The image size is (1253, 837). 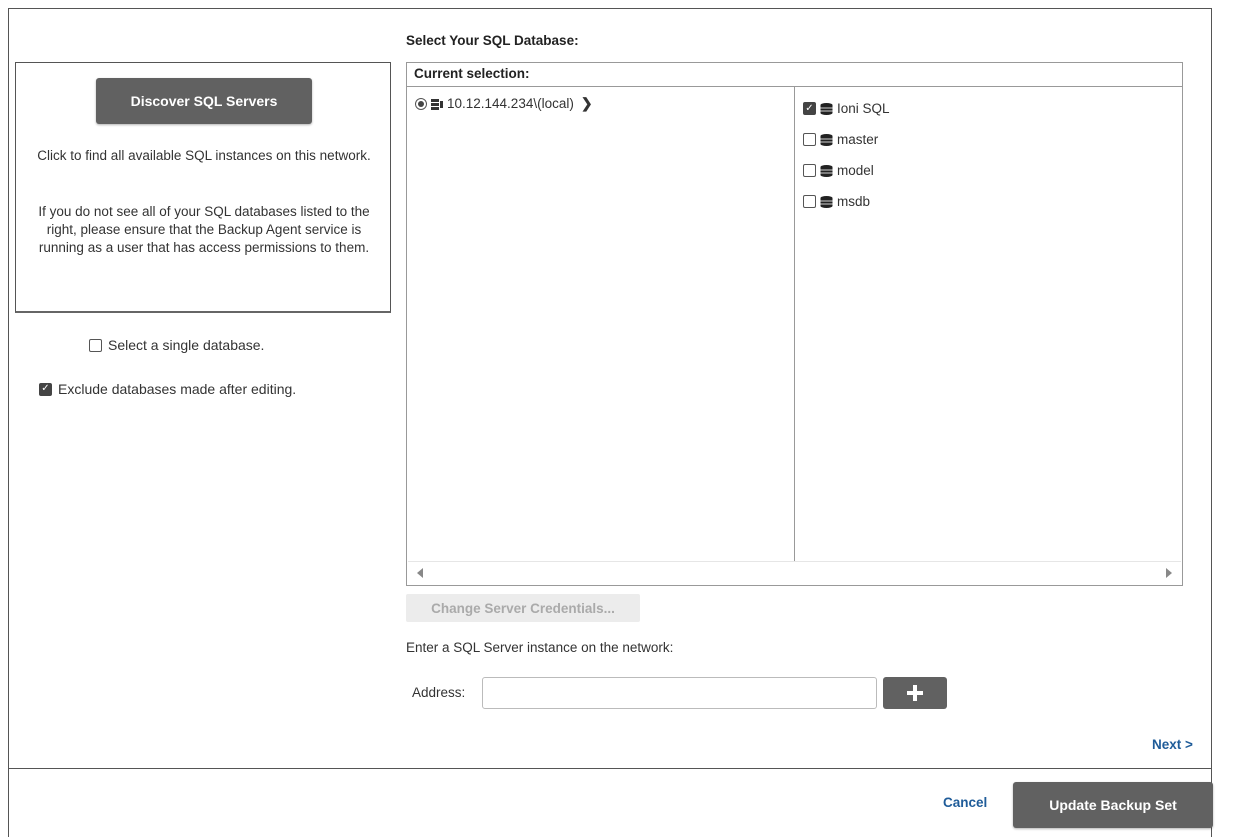 I want to click on page-title: Select Your SQL Database:, so click(x=492, y=40).